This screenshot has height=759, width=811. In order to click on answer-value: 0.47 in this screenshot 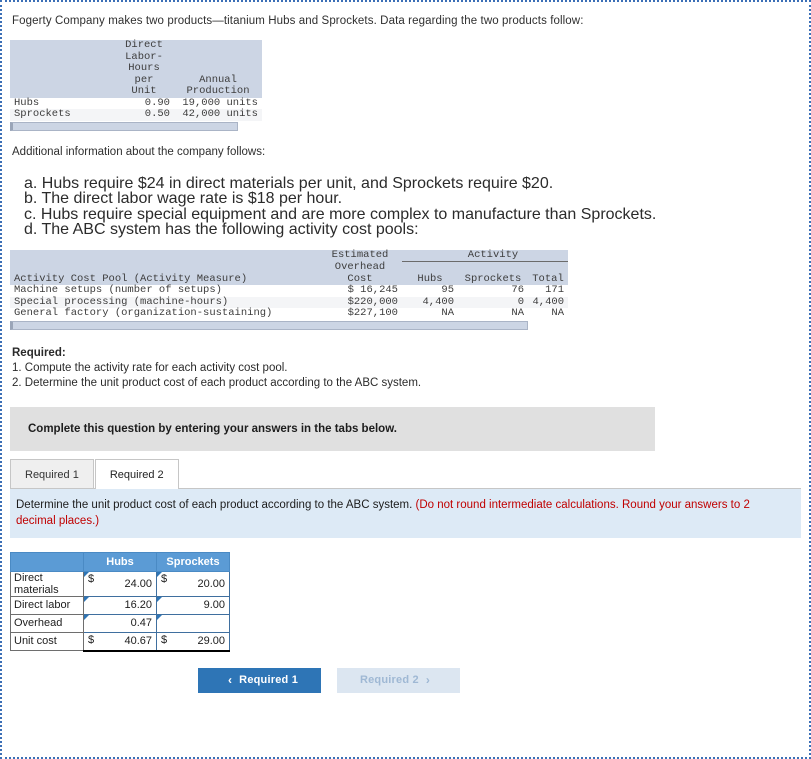, I will do `click(141, 623)`.